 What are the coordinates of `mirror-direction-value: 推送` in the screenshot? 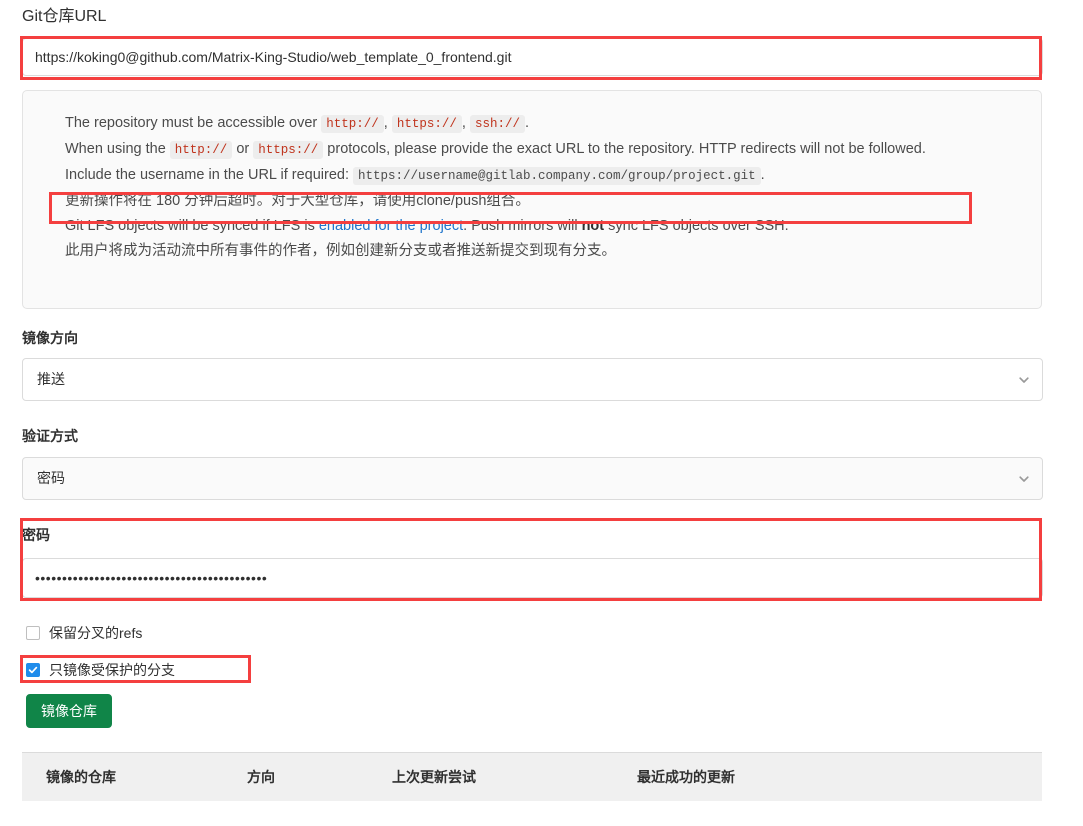 It's located at (51, 379).